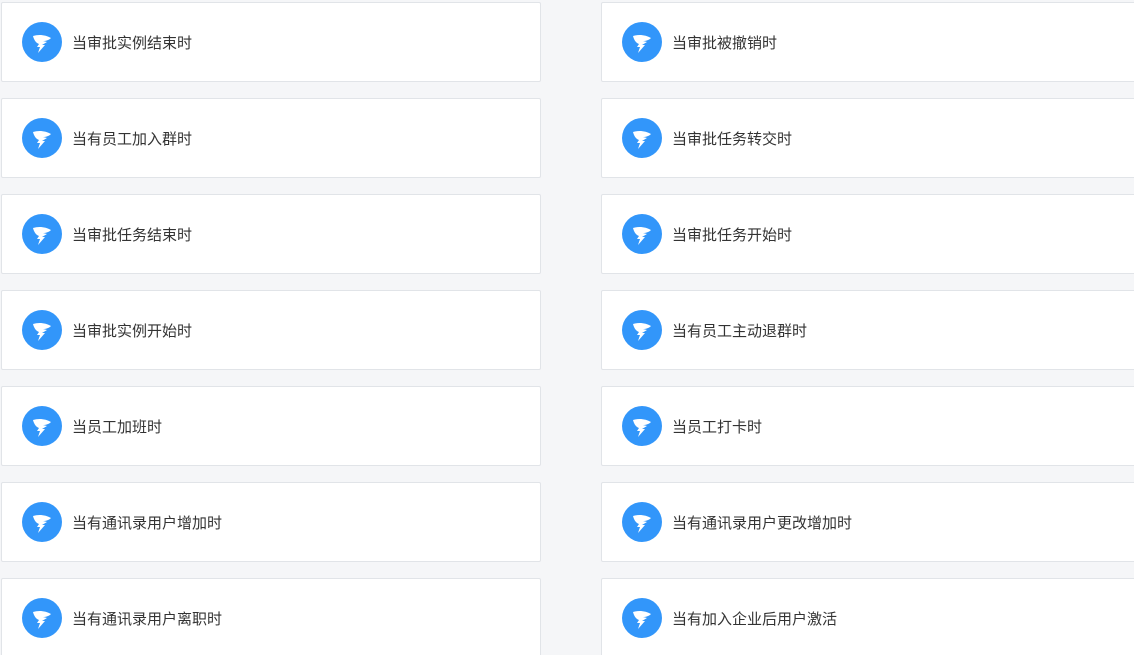  I want to click on trigger-label: 当有加入企业后用户激活, so click(755, 618).